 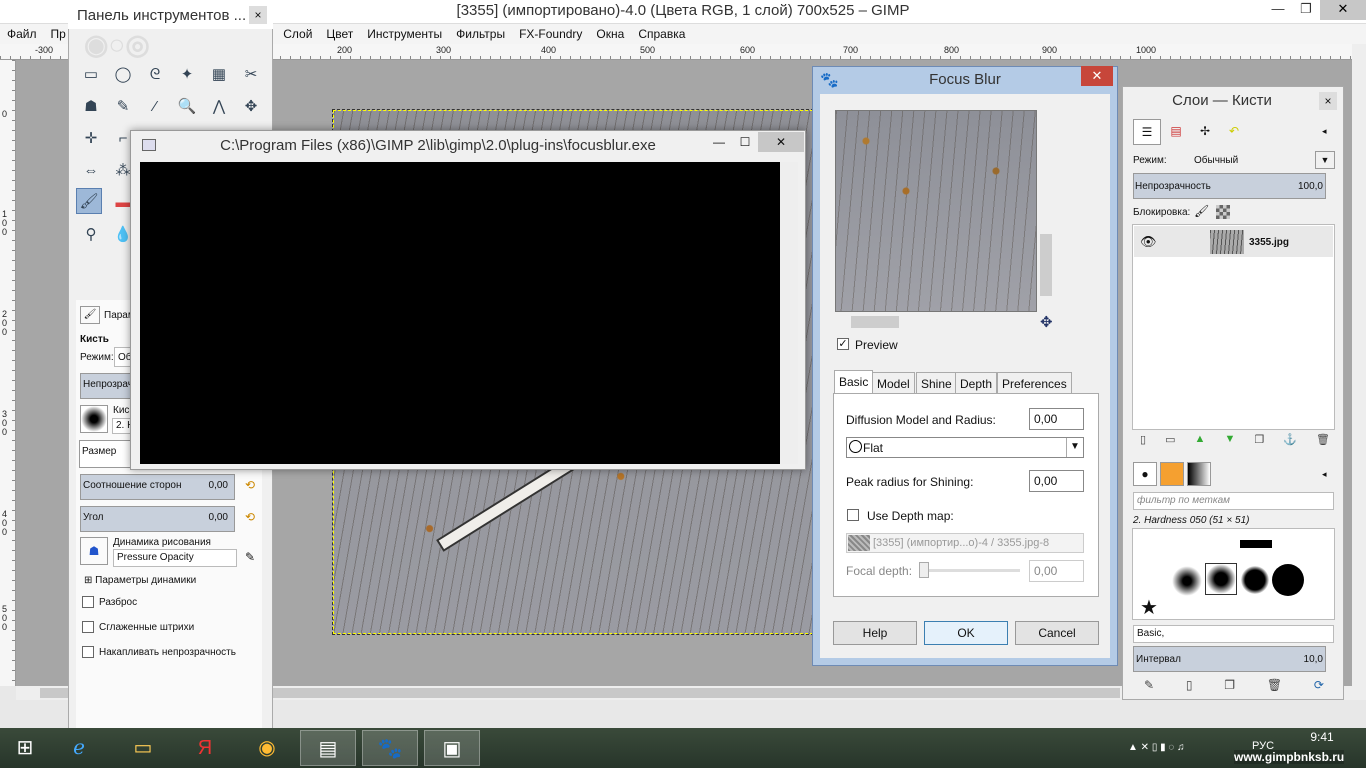 I want to click on preview-checkbox: ✓, so click(x=843, y=344).